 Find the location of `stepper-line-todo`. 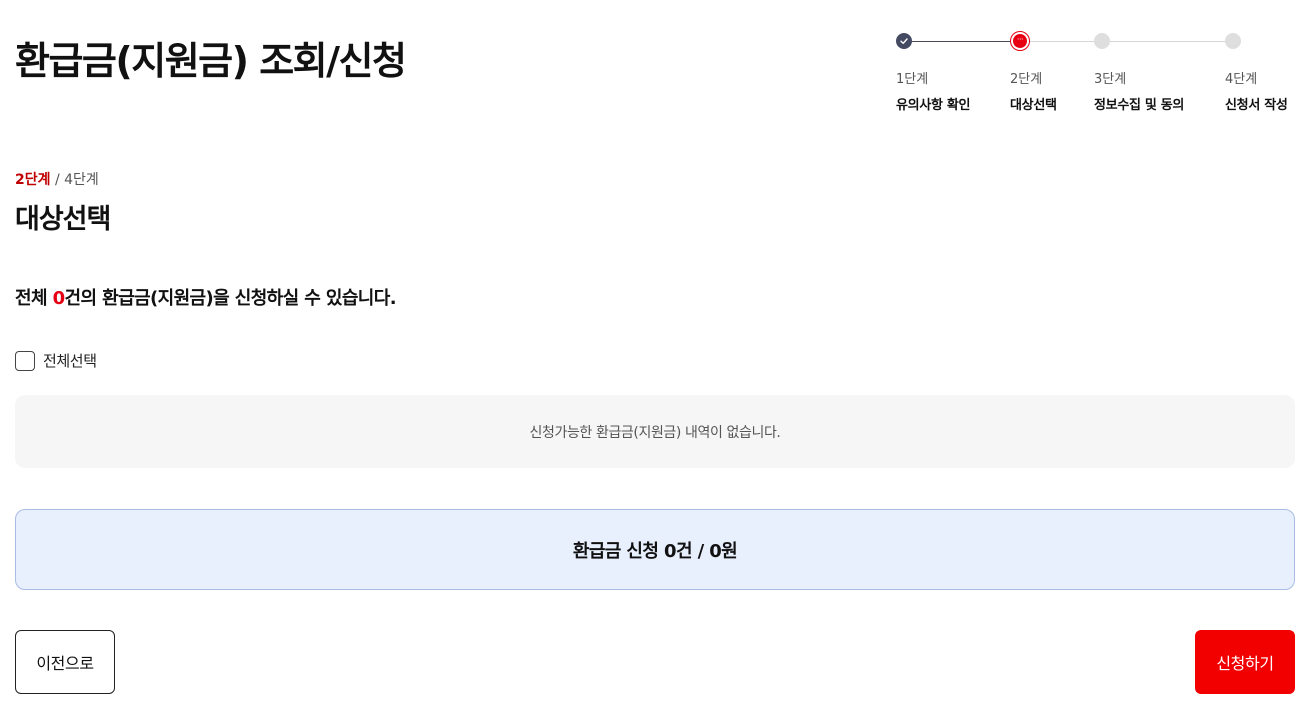

stepper-line-todo is located at coordinates (1126, 41).